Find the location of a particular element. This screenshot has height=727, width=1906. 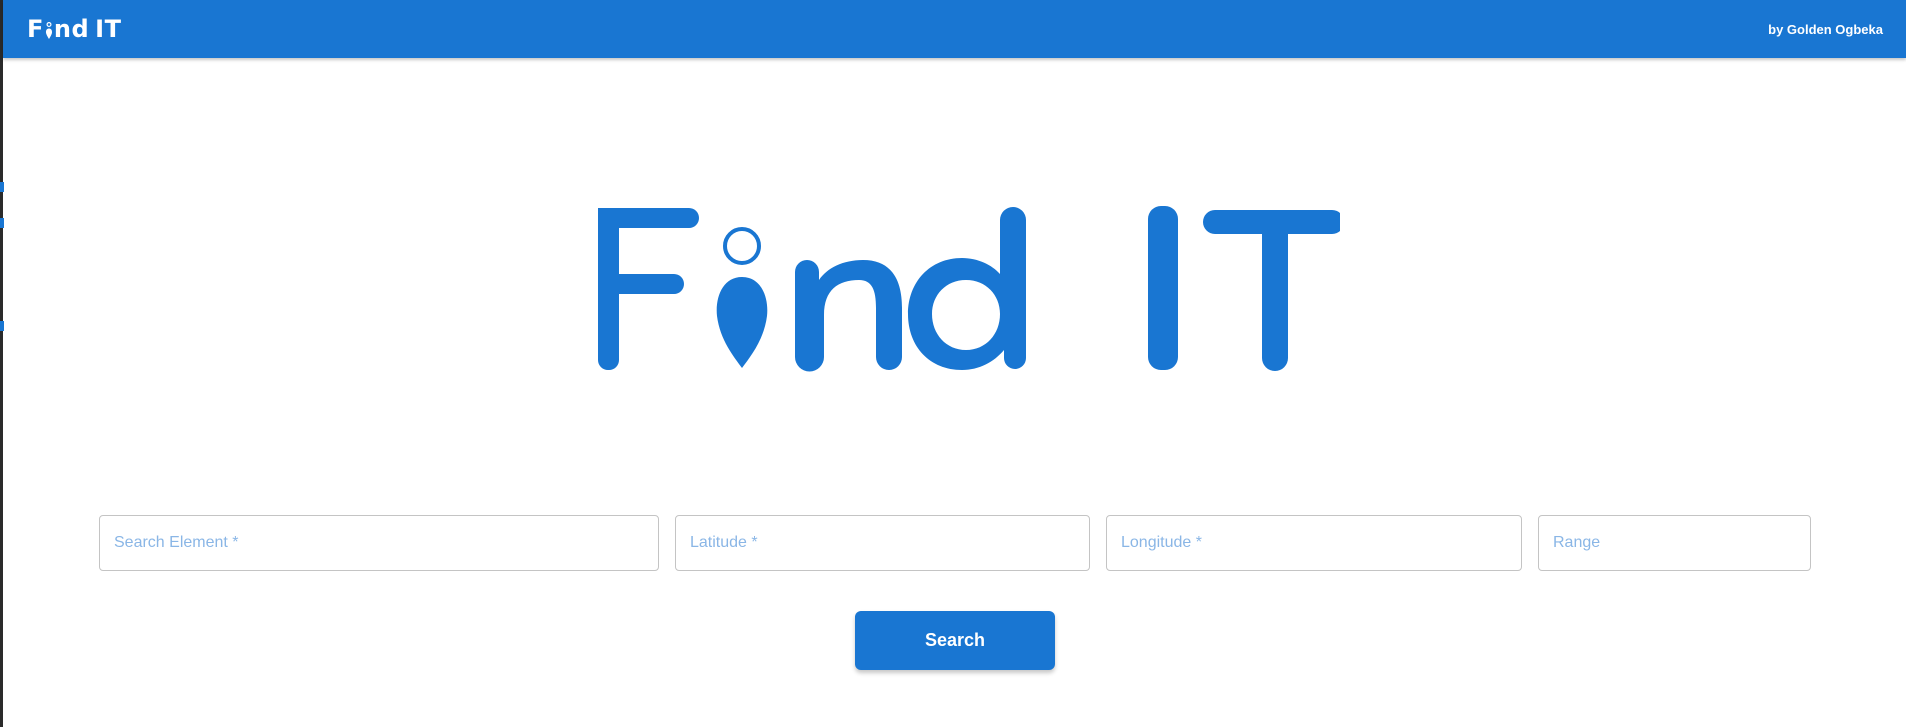

window-left-edge is located at coordinates (1, 363).